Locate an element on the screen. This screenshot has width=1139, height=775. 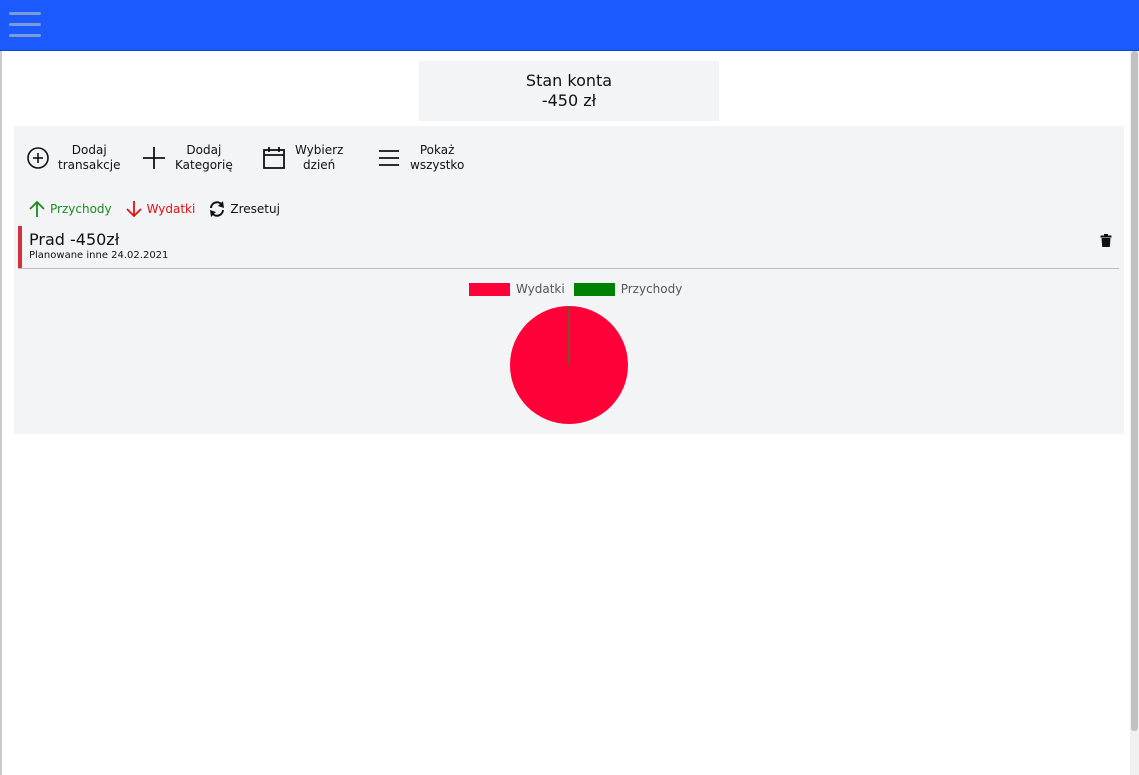
filter-income-label: Przychody is located at coordinates (81, 209).